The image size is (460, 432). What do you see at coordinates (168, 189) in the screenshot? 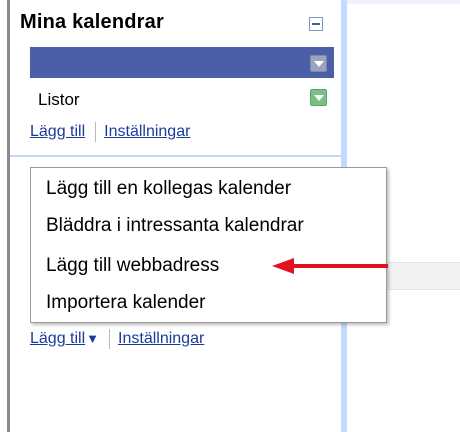
I see `menu-item-add-colleague-calendar: Lägg till en kollegas kalender` at bounding box center [168, 189].